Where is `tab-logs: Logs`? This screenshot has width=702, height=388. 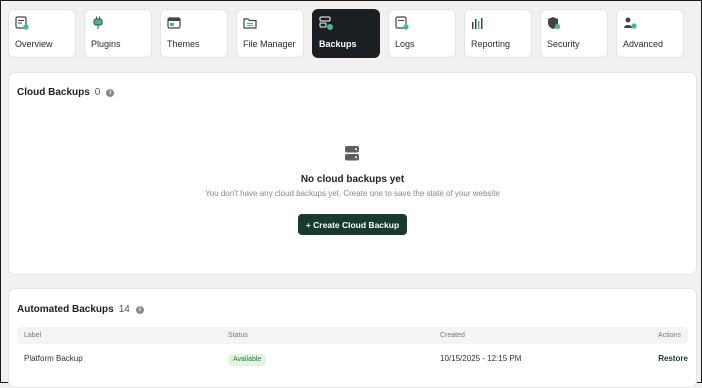 tab-logs: Logs is located at coordinates (422, 33).